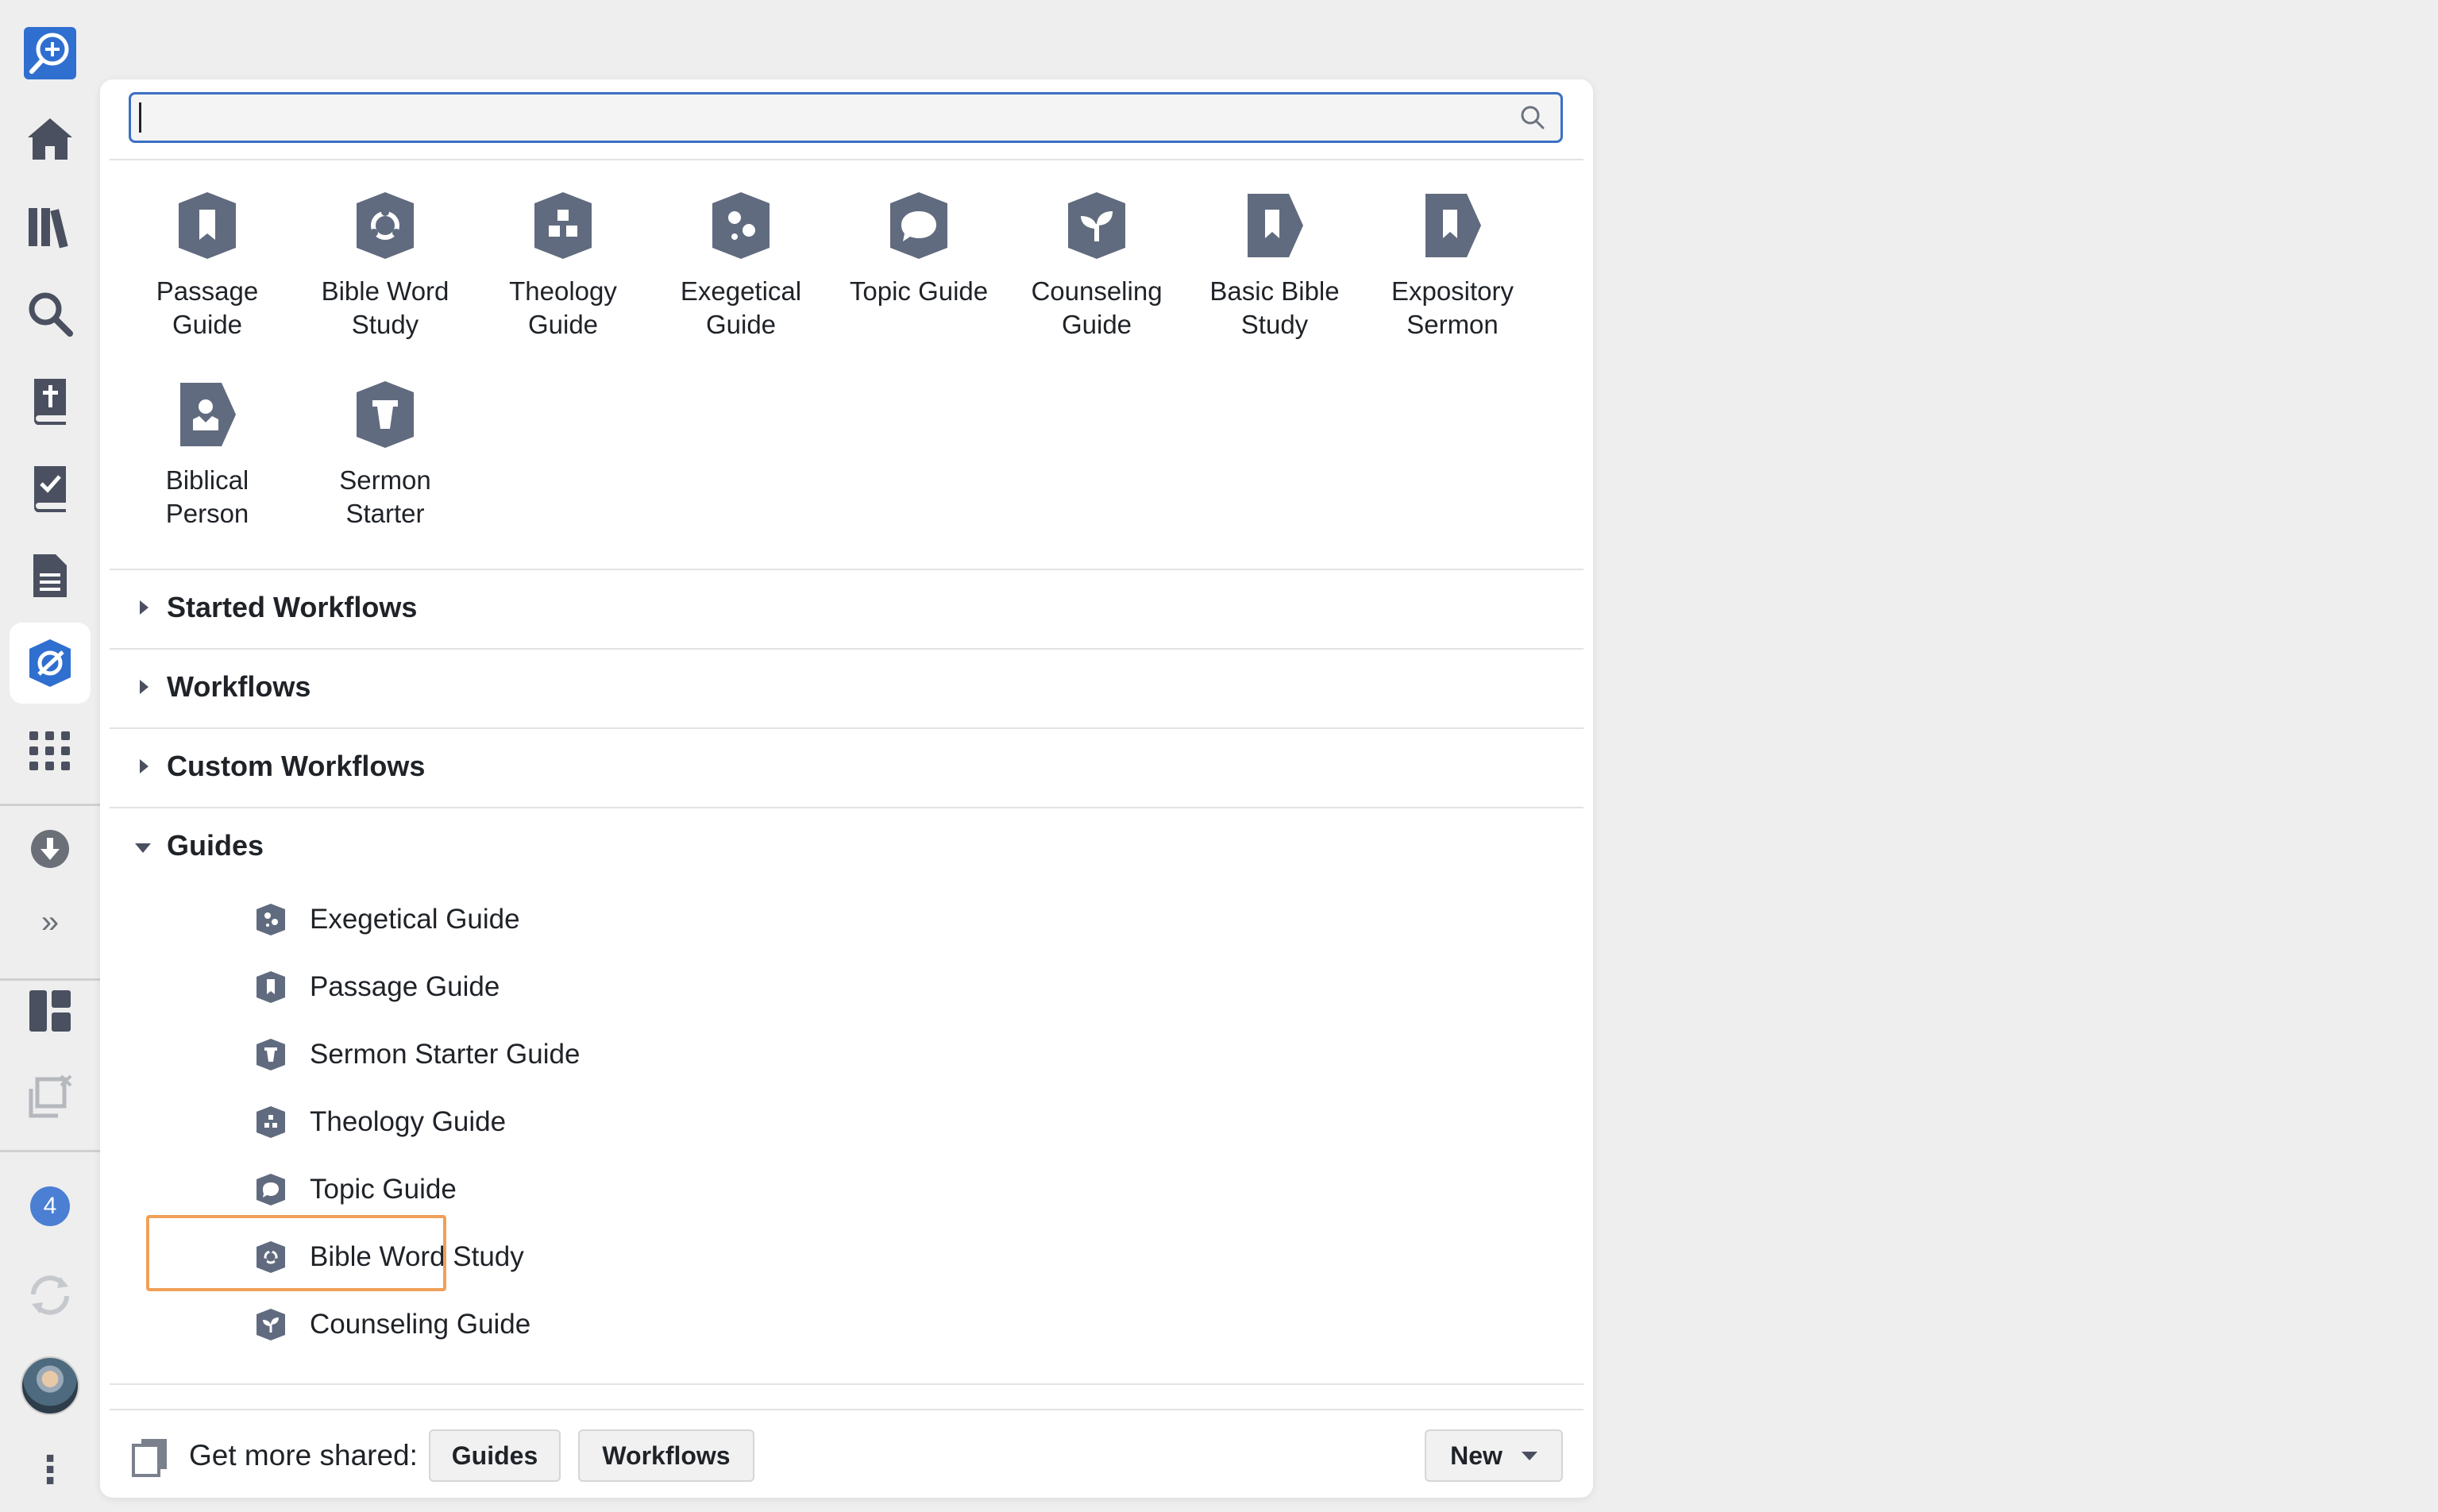 The width and height of the screenshot is (2438, 1512). Describe the element at coordinates (50, 1469) in the screenshot. I see `more-menu-icon: ⋮` at that location.